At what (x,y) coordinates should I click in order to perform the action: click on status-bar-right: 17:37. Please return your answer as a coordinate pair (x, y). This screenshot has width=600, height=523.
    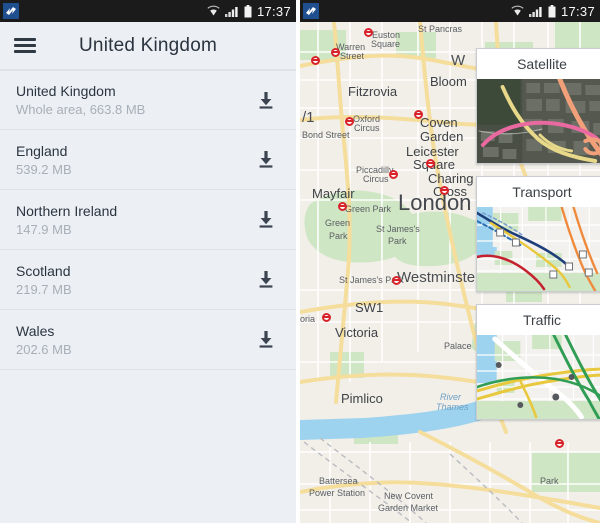
    Looking at the image, I should click on (450, 11).